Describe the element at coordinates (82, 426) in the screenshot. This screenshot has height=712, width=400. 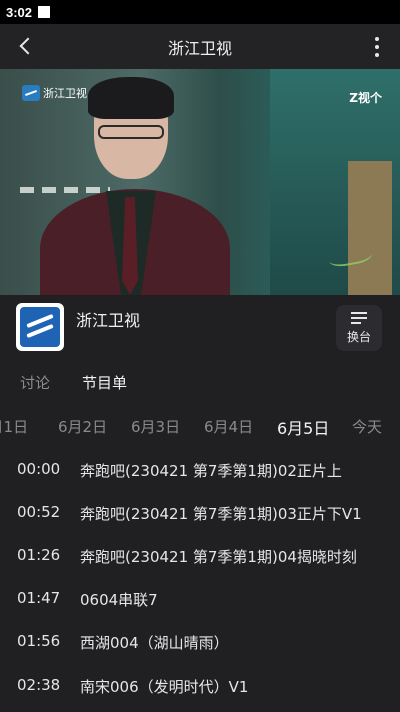
I see `date-item: 6月2日` at that location.